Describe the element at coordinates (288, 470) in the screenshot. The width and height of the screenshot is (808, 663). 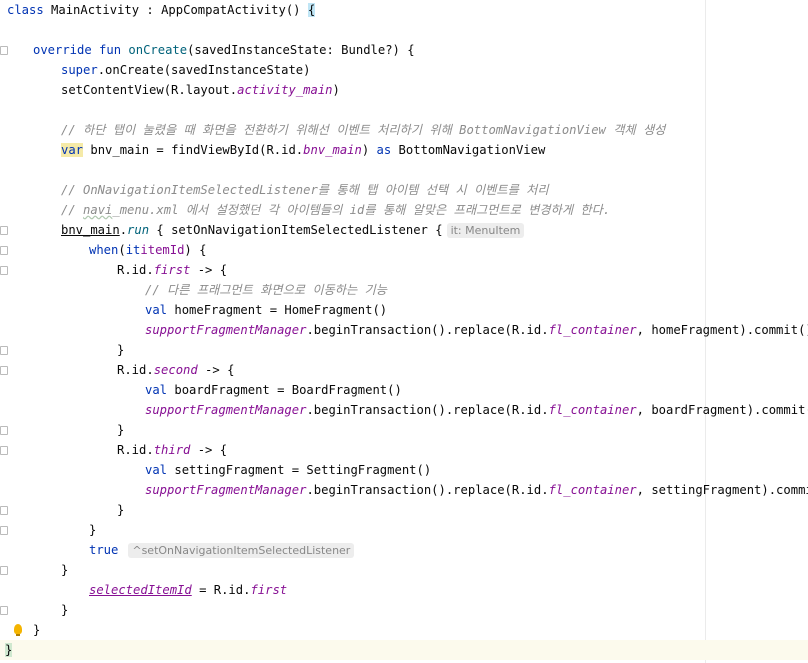
I see `code-line: val settingFragment = SettingFragment()` at that location.